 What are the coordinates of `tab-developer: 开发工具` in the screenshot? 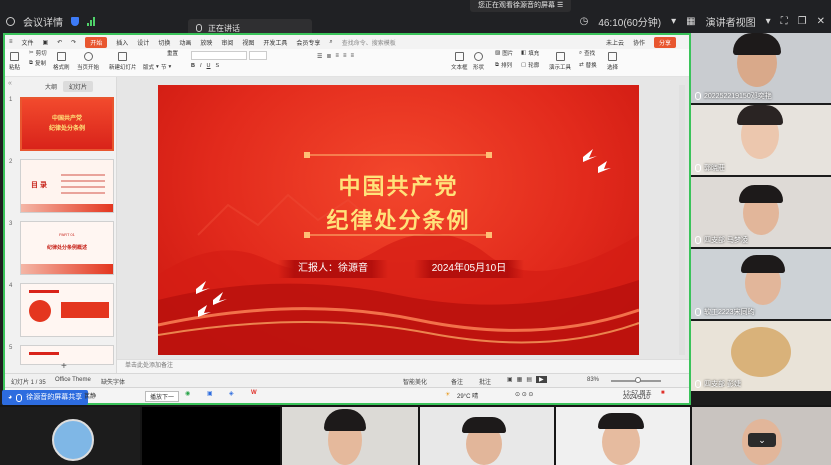 It's located at (275, 42).